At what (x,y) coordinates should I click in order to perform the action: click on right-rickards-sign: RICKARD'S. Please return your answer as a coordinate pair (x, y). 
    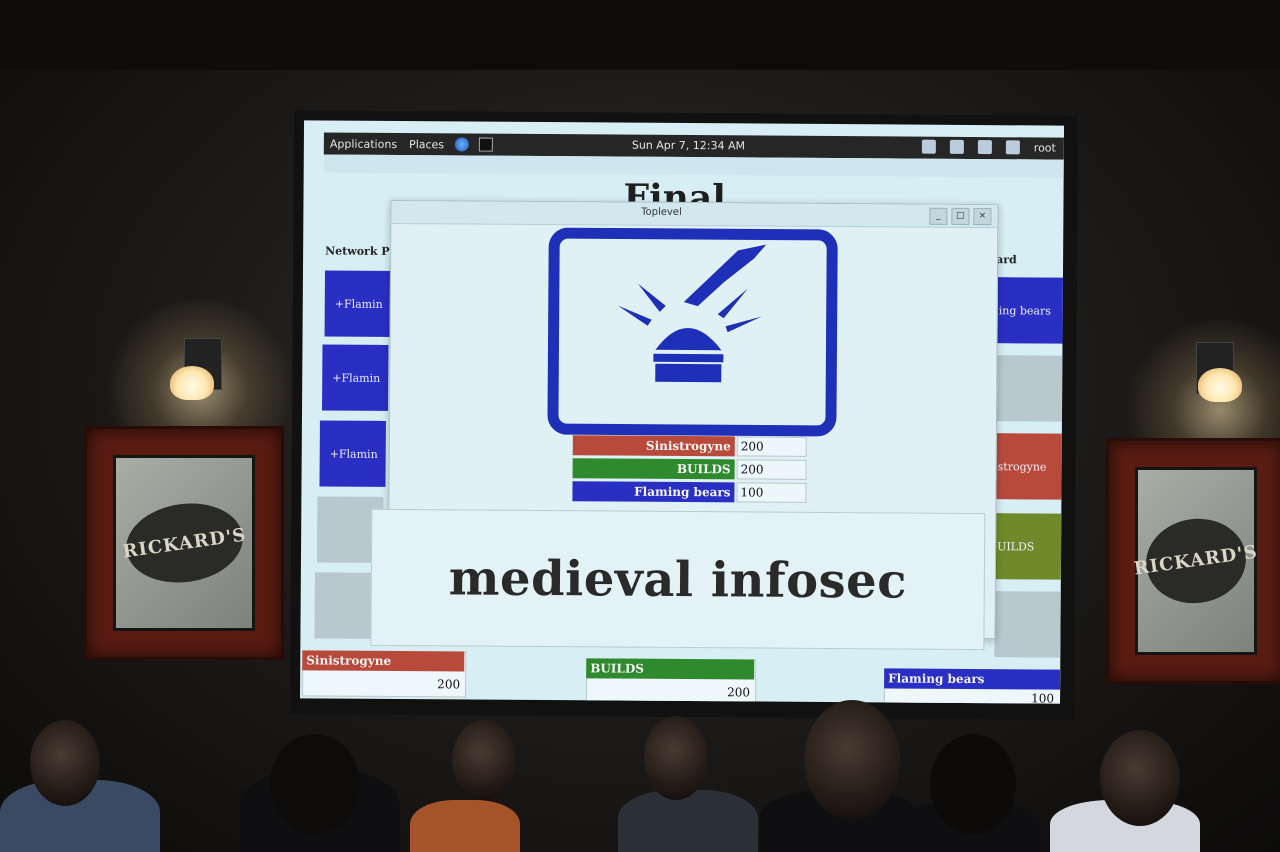
    Looking at the image, I should click on (1193, 561).